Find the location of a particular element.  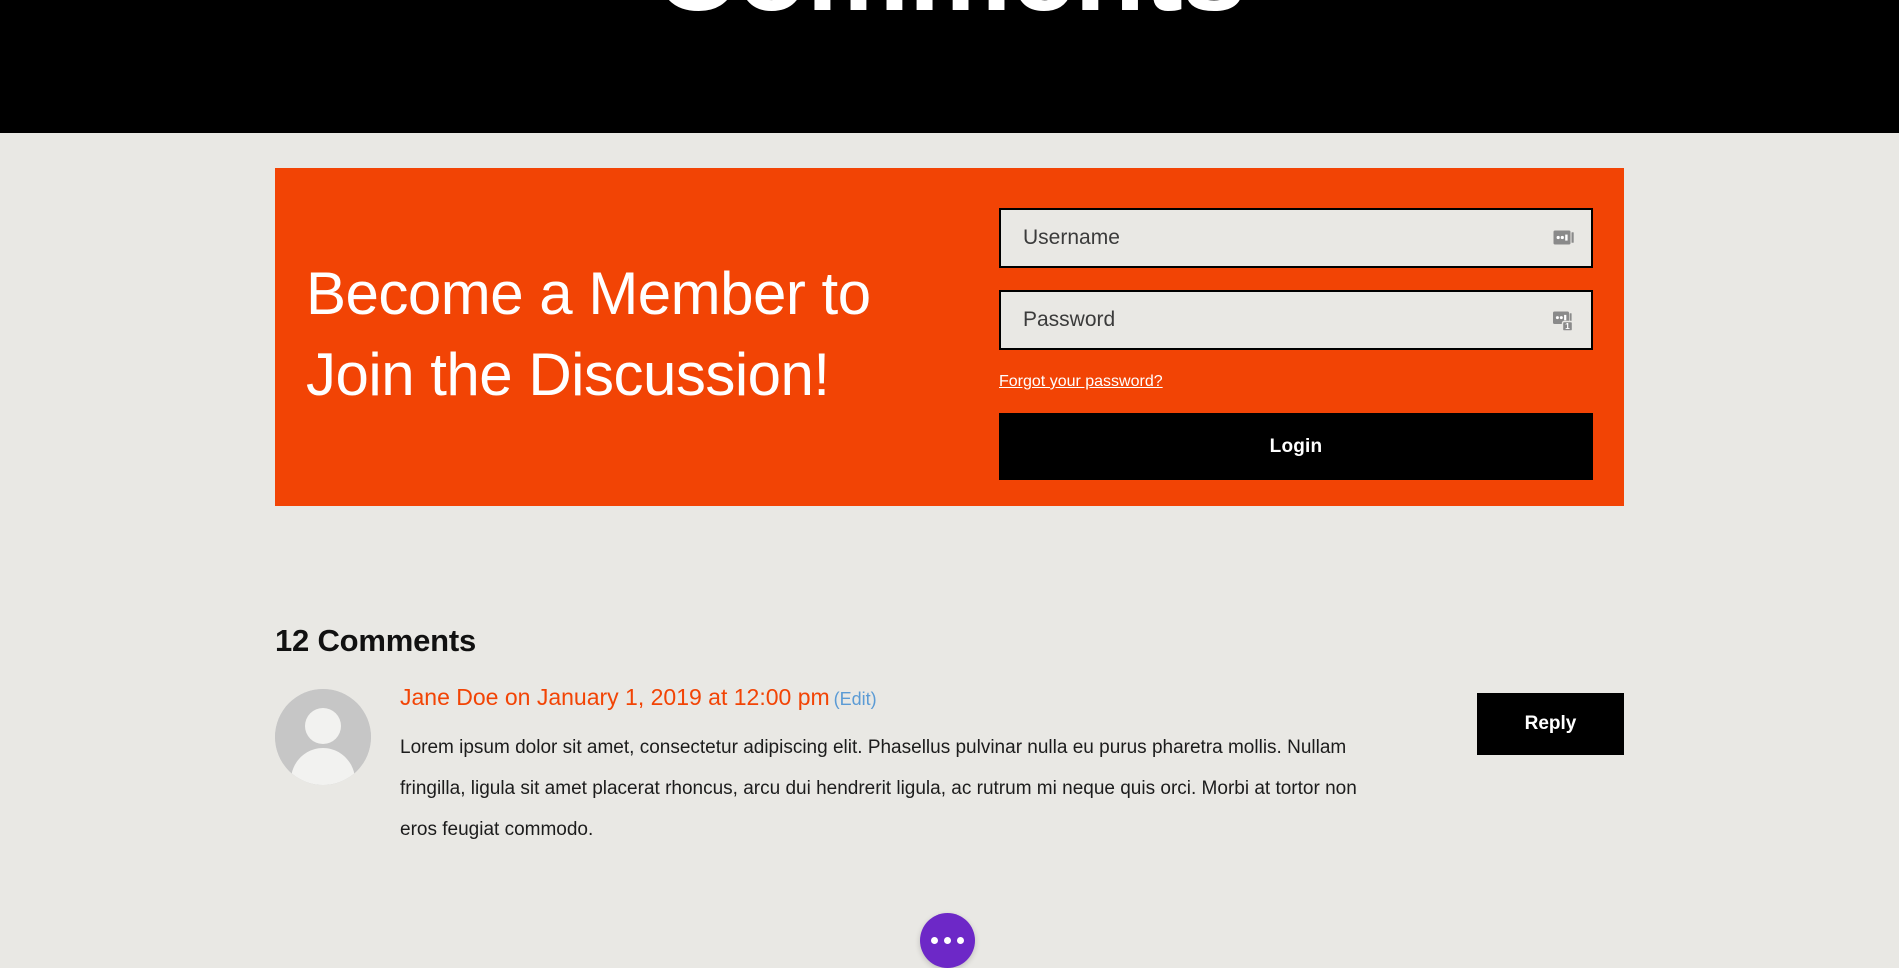

reply-button: Reply is located at coordinates (1550, 724).